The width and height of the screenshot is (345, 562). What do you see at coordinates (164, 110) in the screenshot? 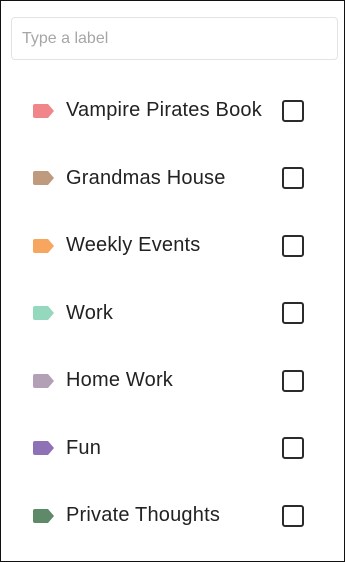
I see `label-name: Vampire Pirates Book` at bounding box center [164, 110].